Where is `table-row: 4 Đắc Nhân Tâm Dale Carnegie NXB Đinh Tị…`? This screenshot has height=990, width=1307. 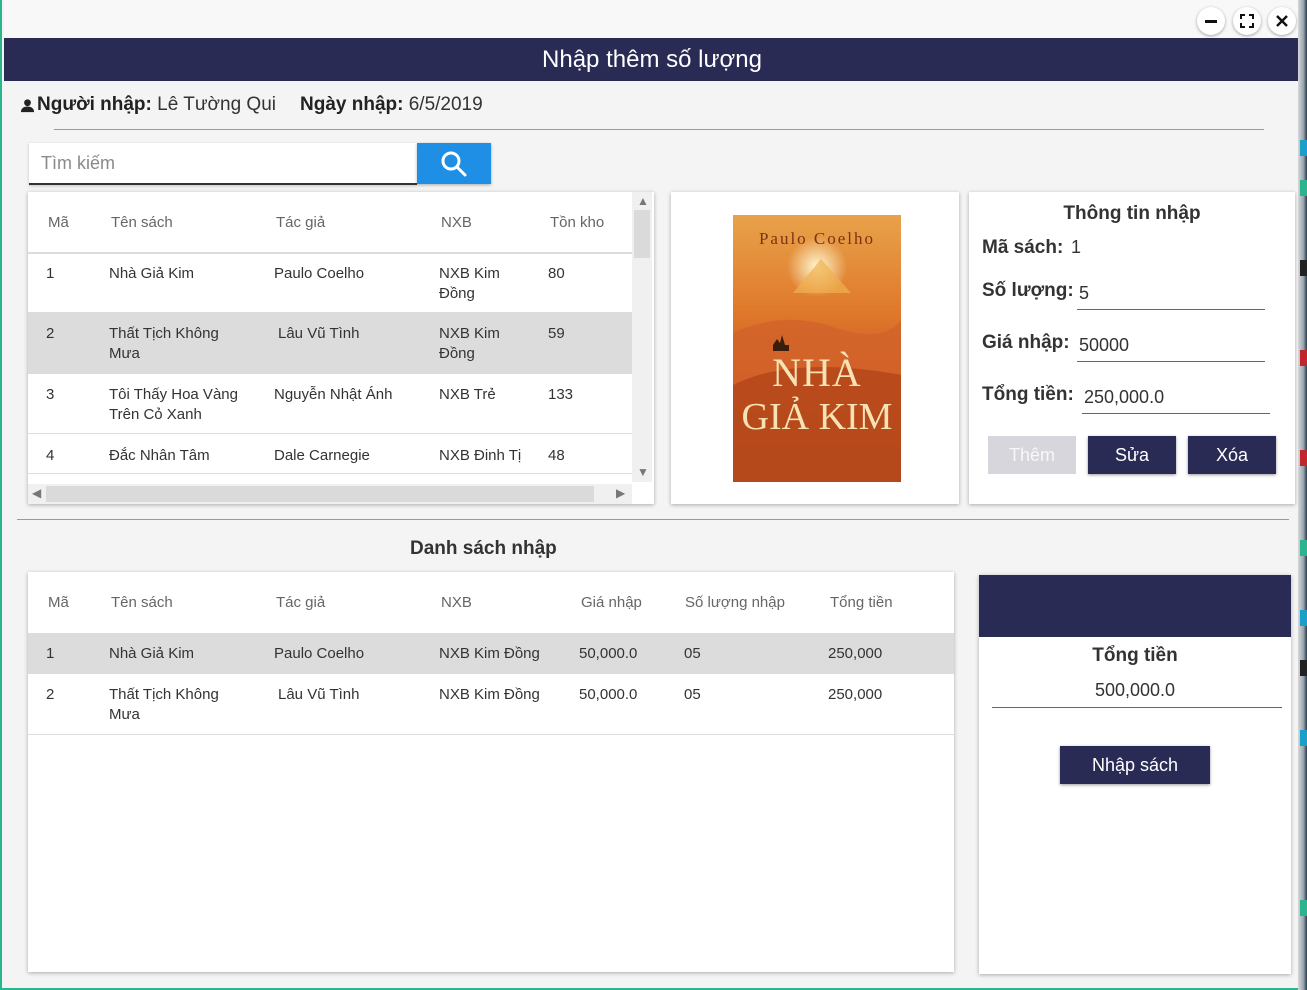
table-row: 4 Đắc Nhân Tâm Dale Carnegie NXB Đinh Tị… is located at coordinates (330, 454).